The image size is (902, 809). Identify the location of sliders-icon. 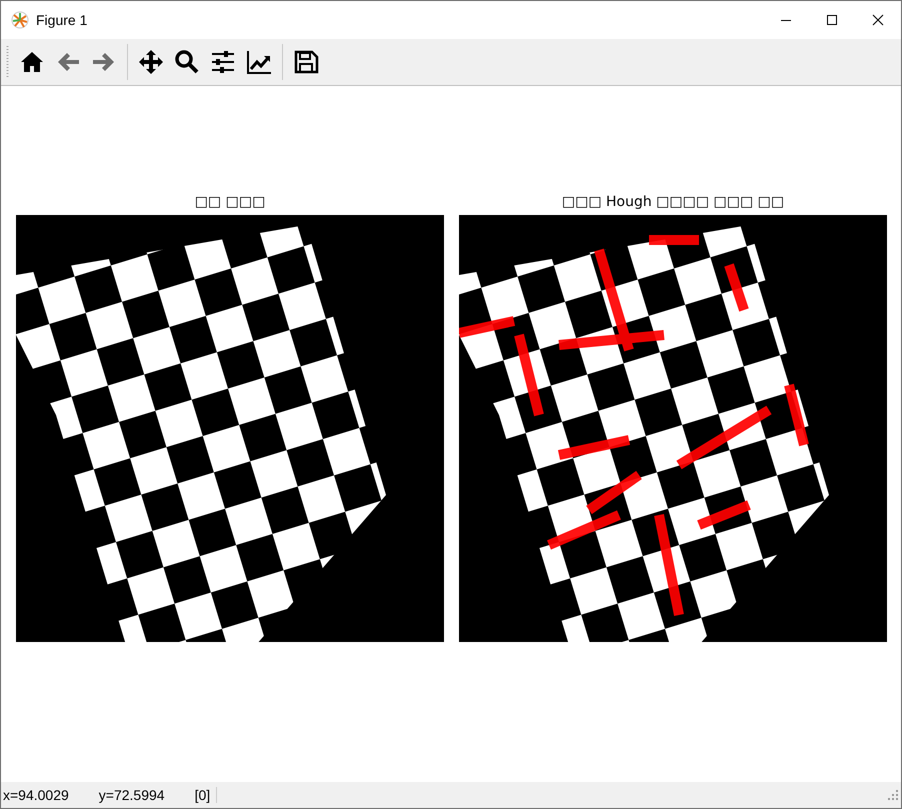
(223, 62).